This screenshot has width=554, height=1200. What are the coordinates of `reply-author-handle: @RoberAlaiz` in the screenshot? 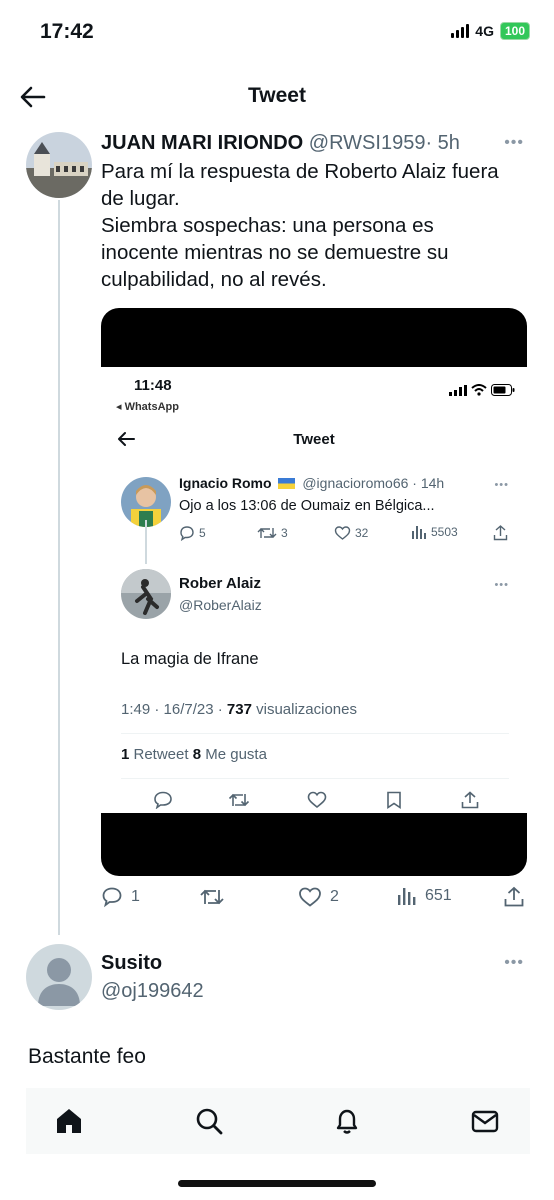 It's located at (220, 605).